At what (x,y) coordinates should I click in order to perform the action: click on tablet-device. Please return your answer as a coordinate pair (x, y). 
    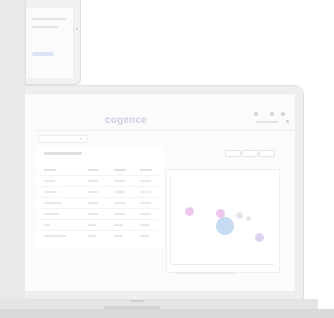
    Looking at the image, I should click on (53, 42).